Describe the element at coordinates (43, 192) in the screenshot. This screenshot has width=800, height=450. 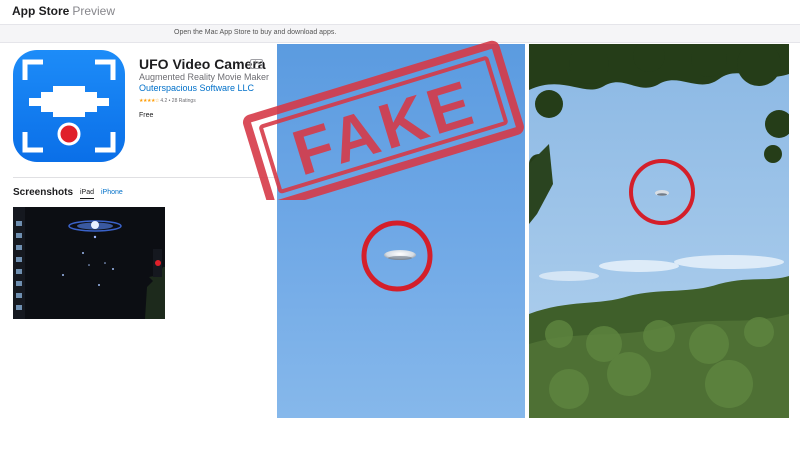
I see `screenshots-heading: Screenshots` at that location.